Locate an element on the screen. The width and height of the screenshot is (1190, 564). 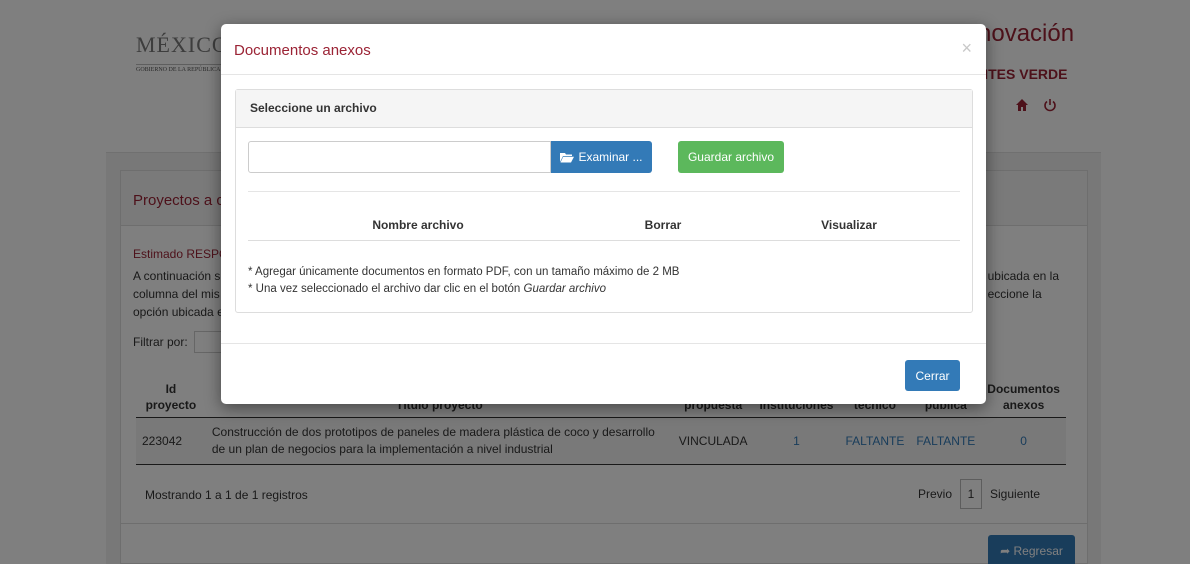
col-file-name: Nombre archivo is located at coordinates (418, 229).